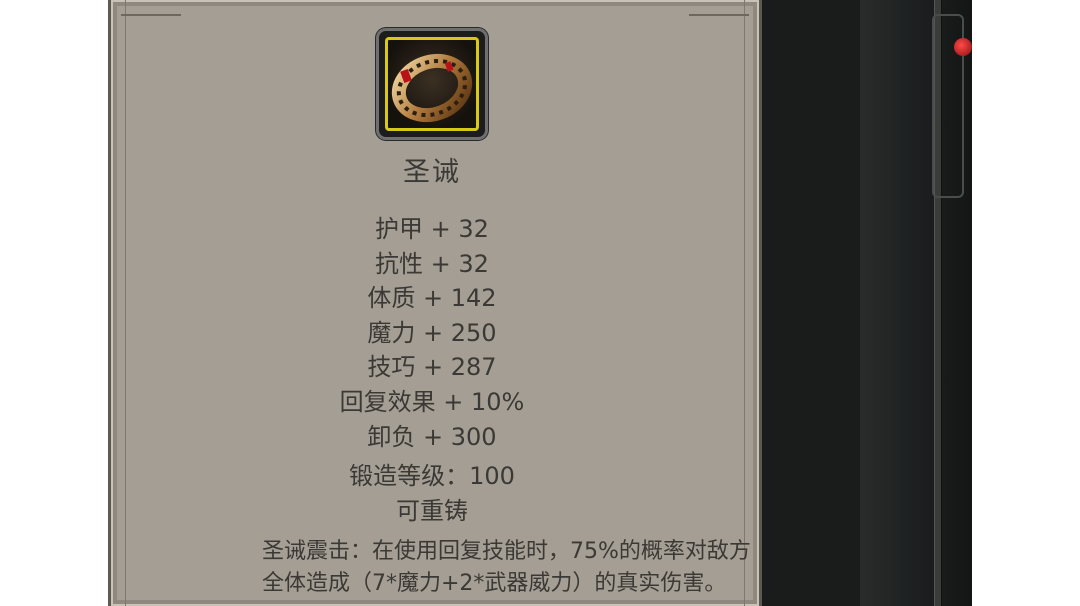 The height and width of the screenshot is (606, 1080). What do you see at coordinates (151, 8) in the screenshot?
I see `corner-ornament-left` at bounding box center [151, 8].